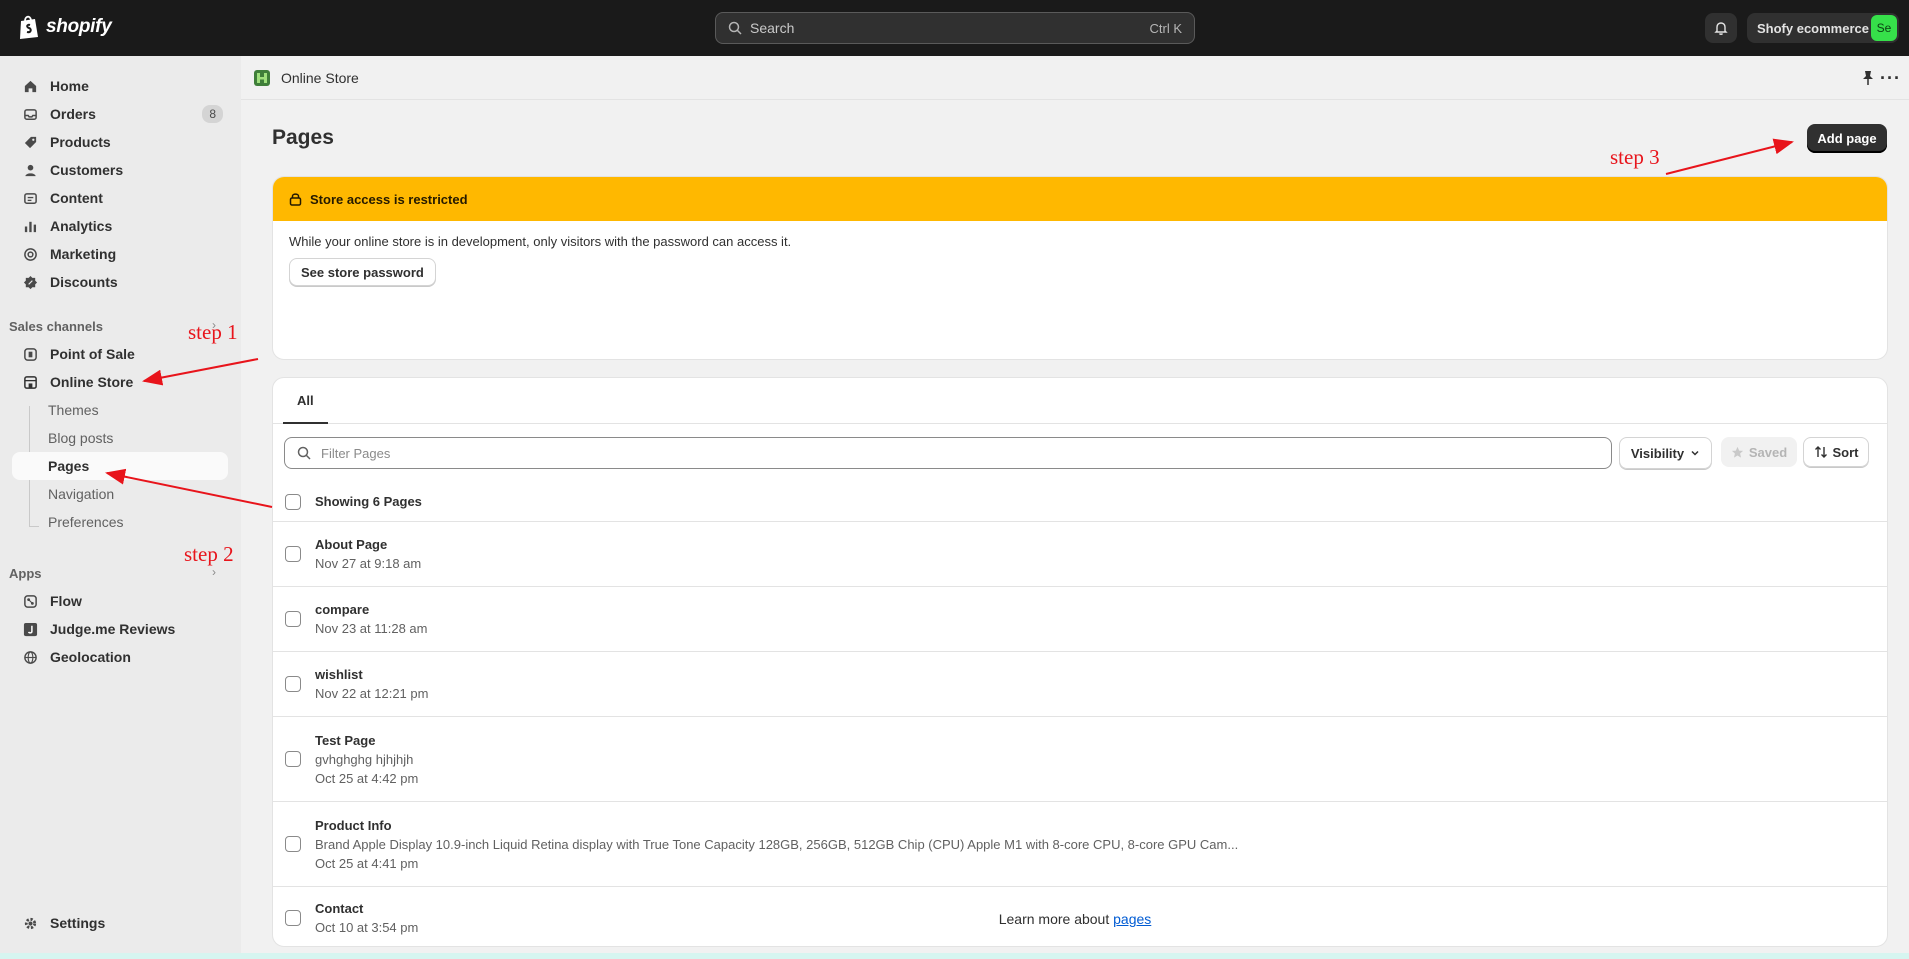 The image size is (1909, 959). Describe the element at coordinates (305, 401) in the screenshot. I see `tab-all: All` at that location.